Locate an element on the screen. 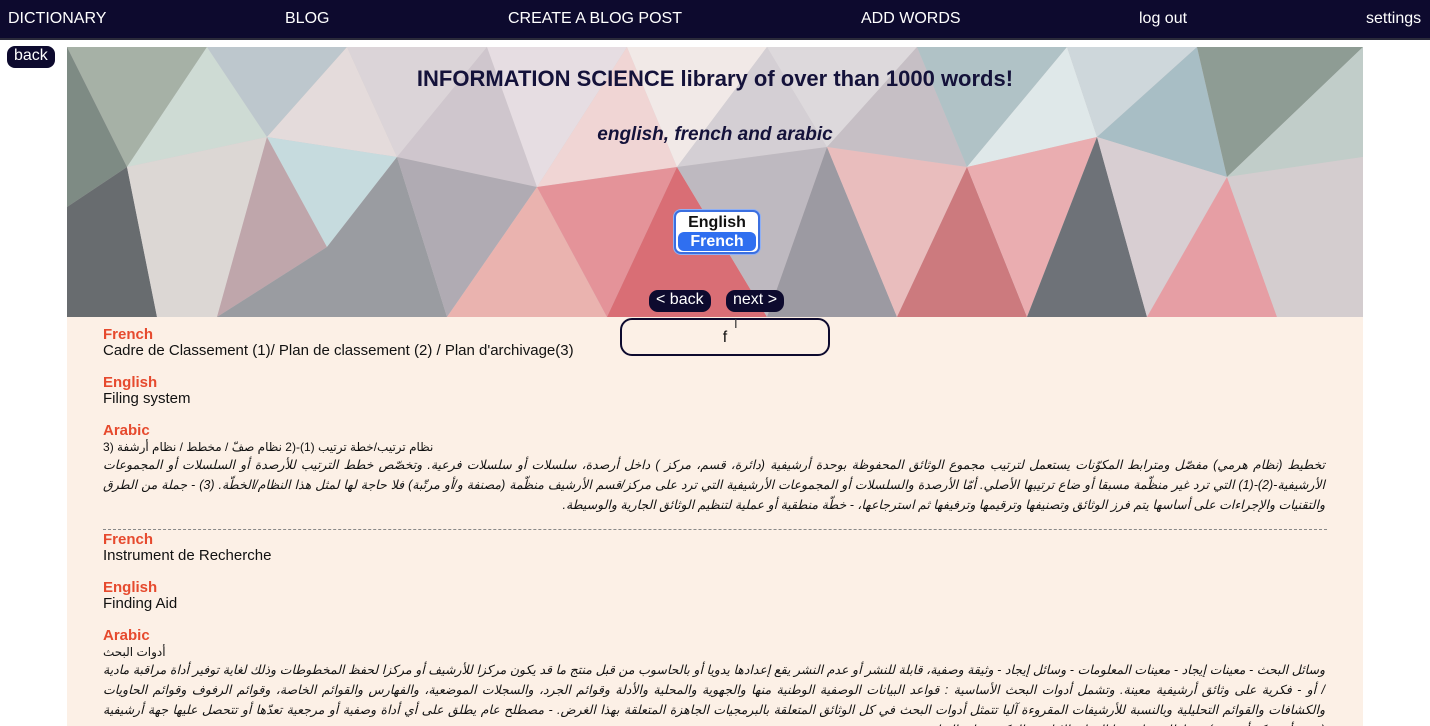 The image size is (1430, 726). search-input: f is located at coordinates (725, 337).